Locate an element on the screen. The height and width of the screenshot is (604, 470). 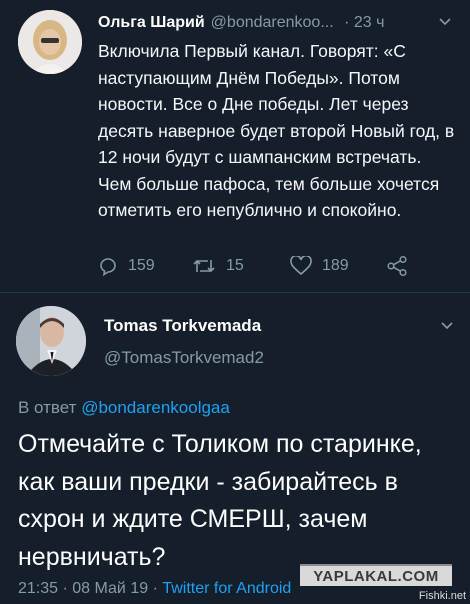
reply-handle-link: @bondarenkoolgaa is located at coordinates (155, 407).